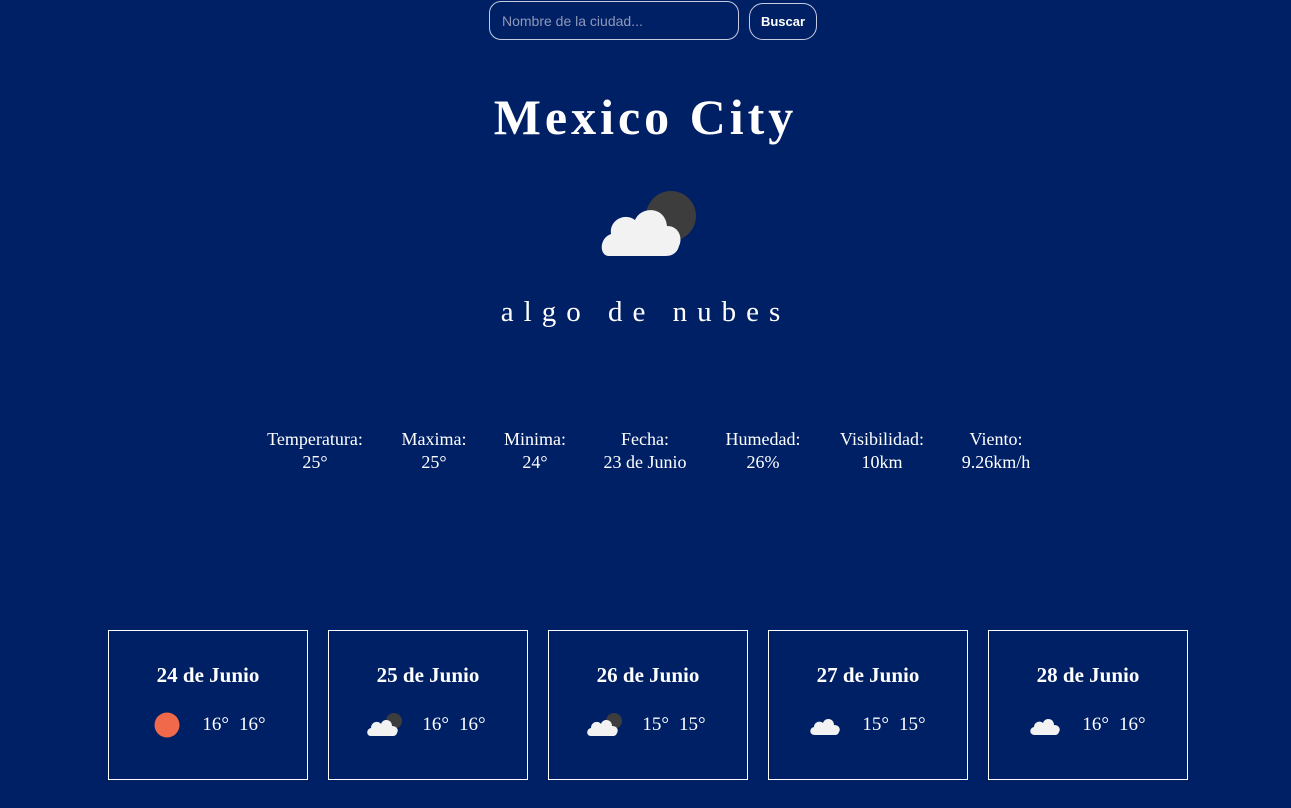 The height and width of the screenshot is (808, 1291). I want to click on stat-minima: Minima: 24°, so click(535, 451).